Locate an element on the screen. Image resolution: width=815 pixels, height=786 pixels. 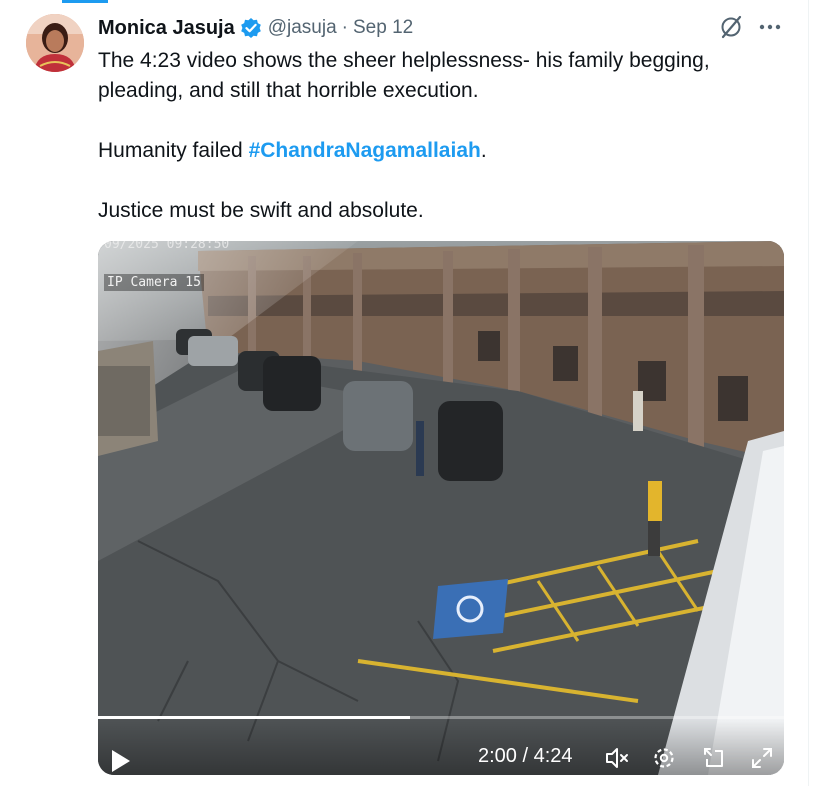
camera-label: IP Camera 15 is located at coordinates (154, 282).